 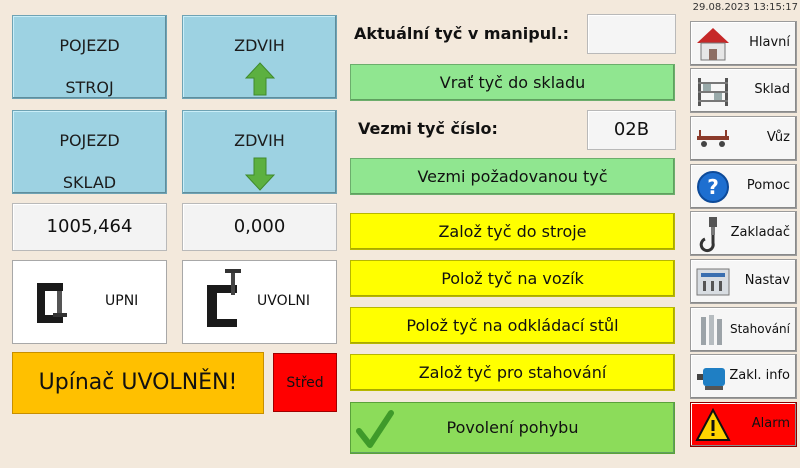 I want to click on zdvih-up-label: ZDVIH, so click(x=259, y=45).